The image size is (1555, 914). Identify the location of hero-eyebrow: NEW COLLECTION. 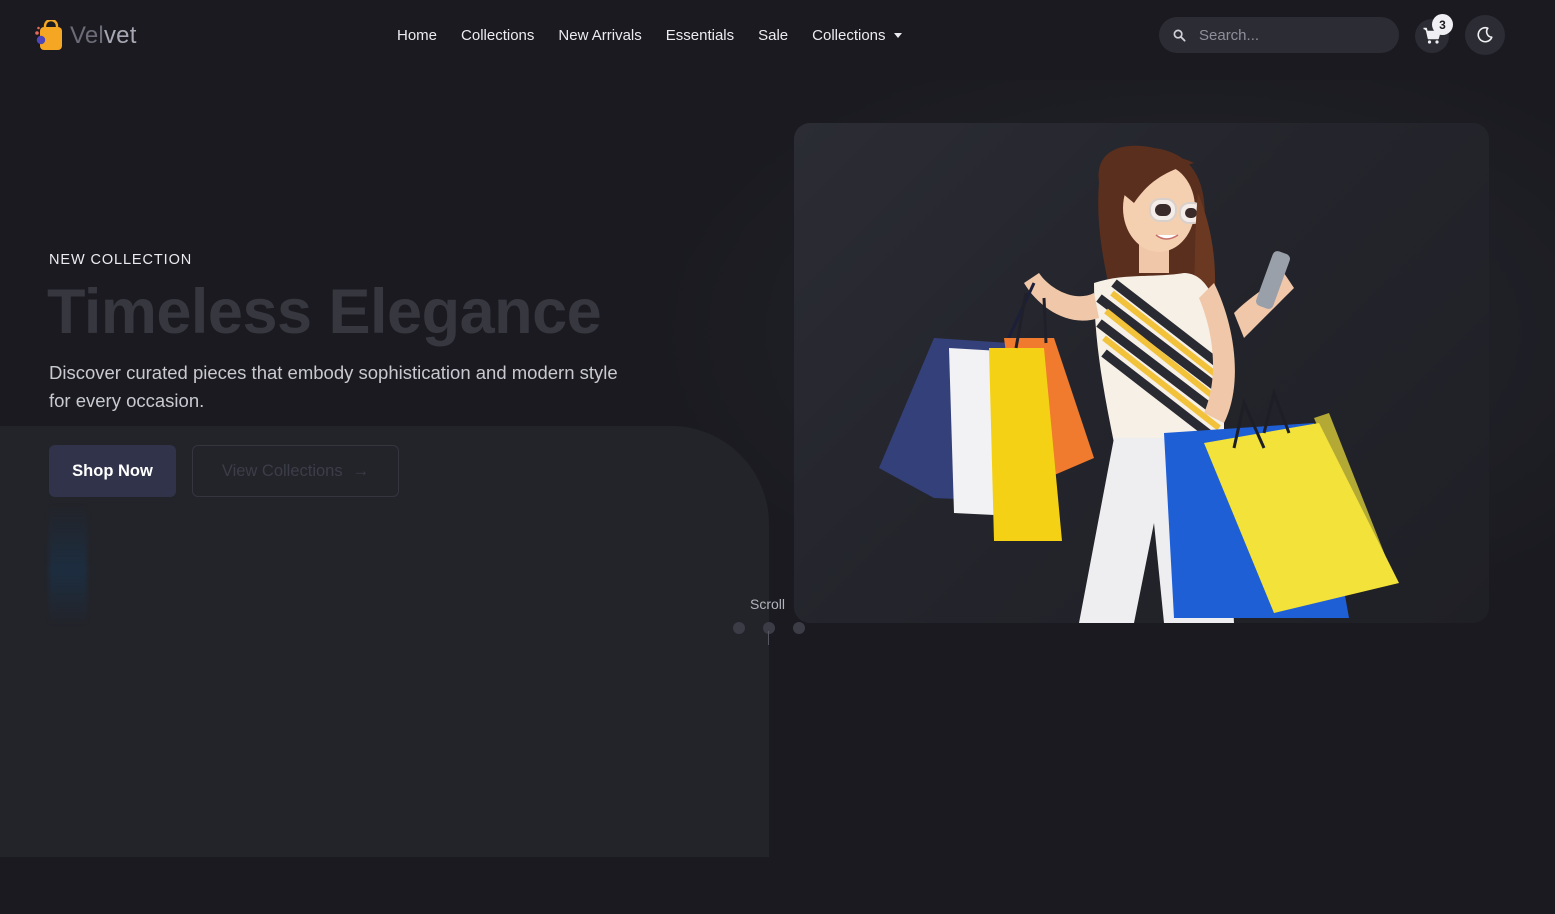
(121, 260).